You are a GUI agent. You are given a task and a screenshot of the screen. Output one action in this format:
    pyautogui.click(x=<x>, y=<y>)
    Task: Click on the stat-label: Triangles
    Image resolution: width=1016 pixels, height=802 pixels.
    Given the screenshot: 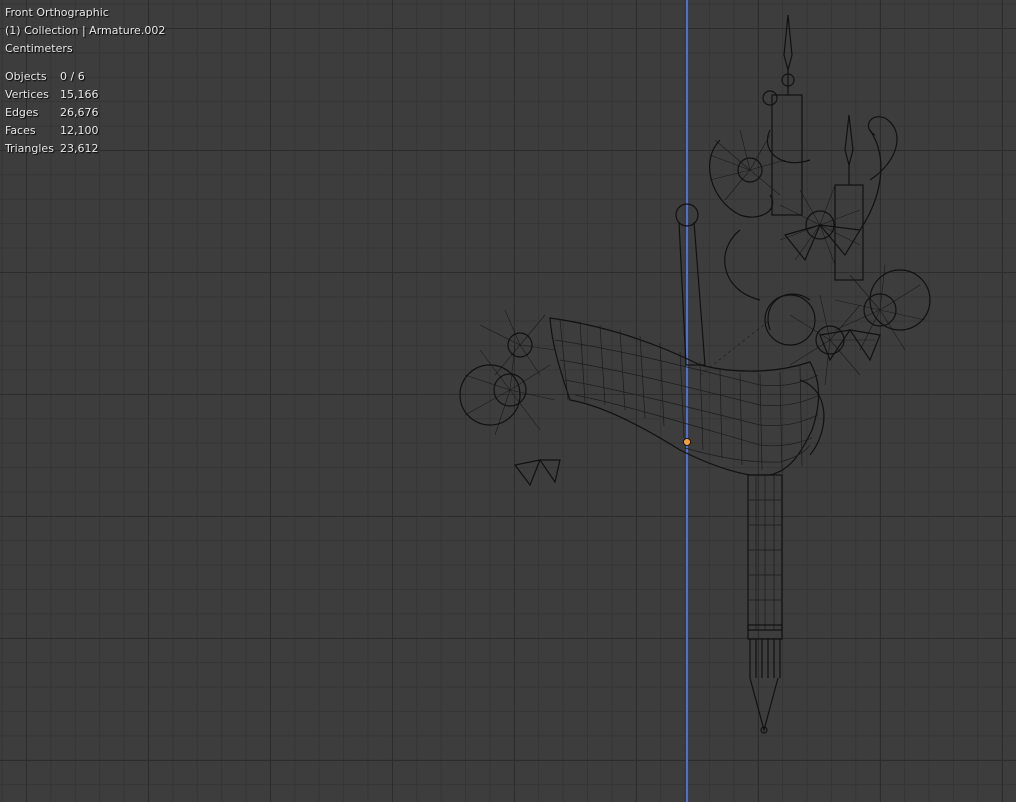 What is the action you would take?
    pyautogui.click(x=29, y=148)
    